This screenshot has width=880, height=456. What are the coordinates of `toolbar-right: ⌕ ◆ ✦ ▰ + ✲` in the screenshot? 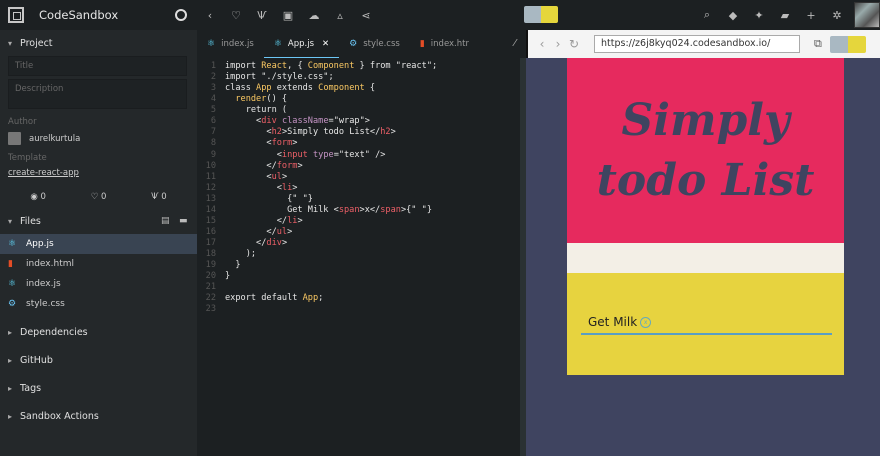 It's located at (787, 15).